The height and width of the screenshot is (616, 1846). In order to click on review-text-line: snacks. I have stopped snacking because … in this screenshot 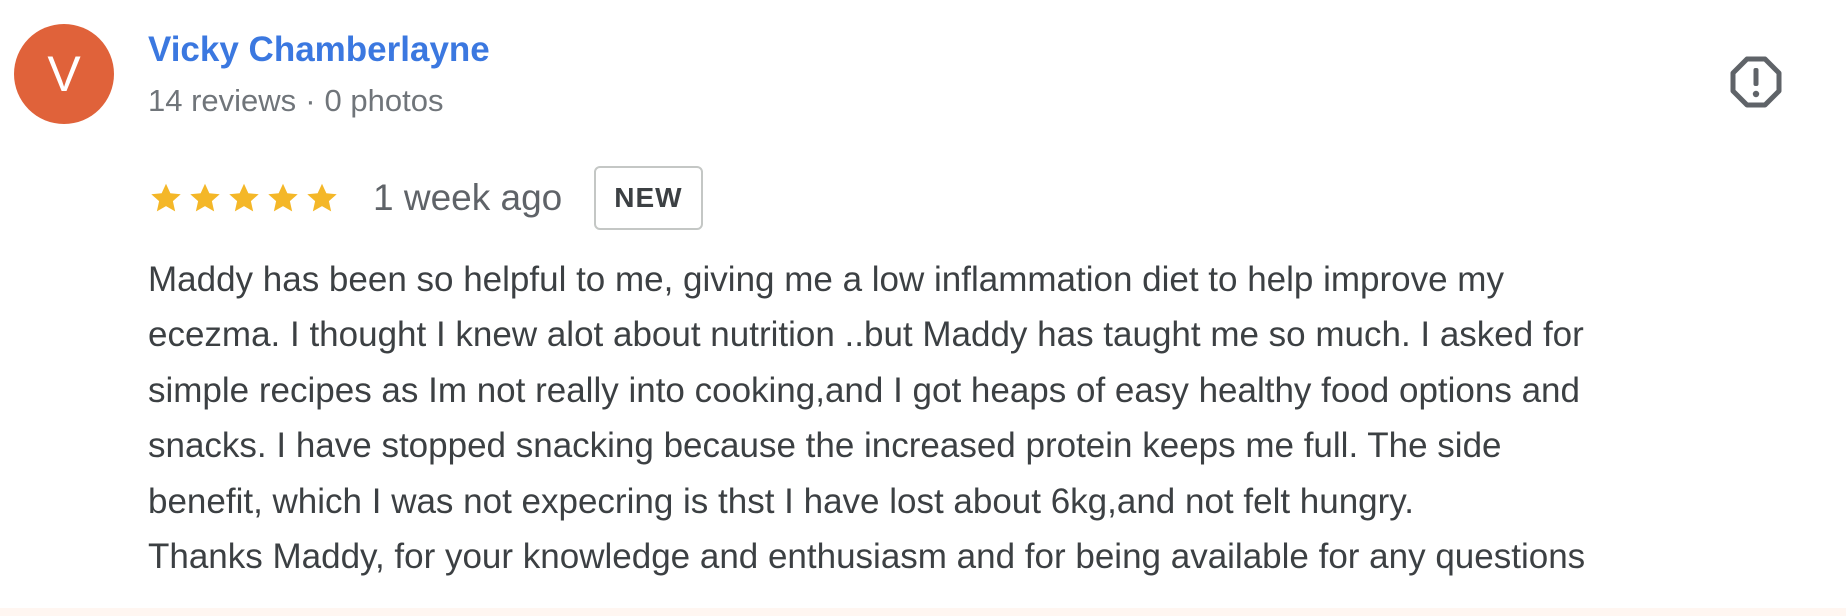, I will do `click(825, 446)`.